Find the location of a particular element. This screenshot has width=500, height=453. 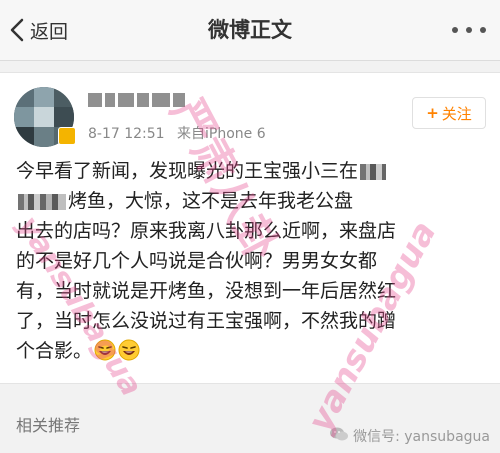

wechat-icon is located at coordinates (341, 436).